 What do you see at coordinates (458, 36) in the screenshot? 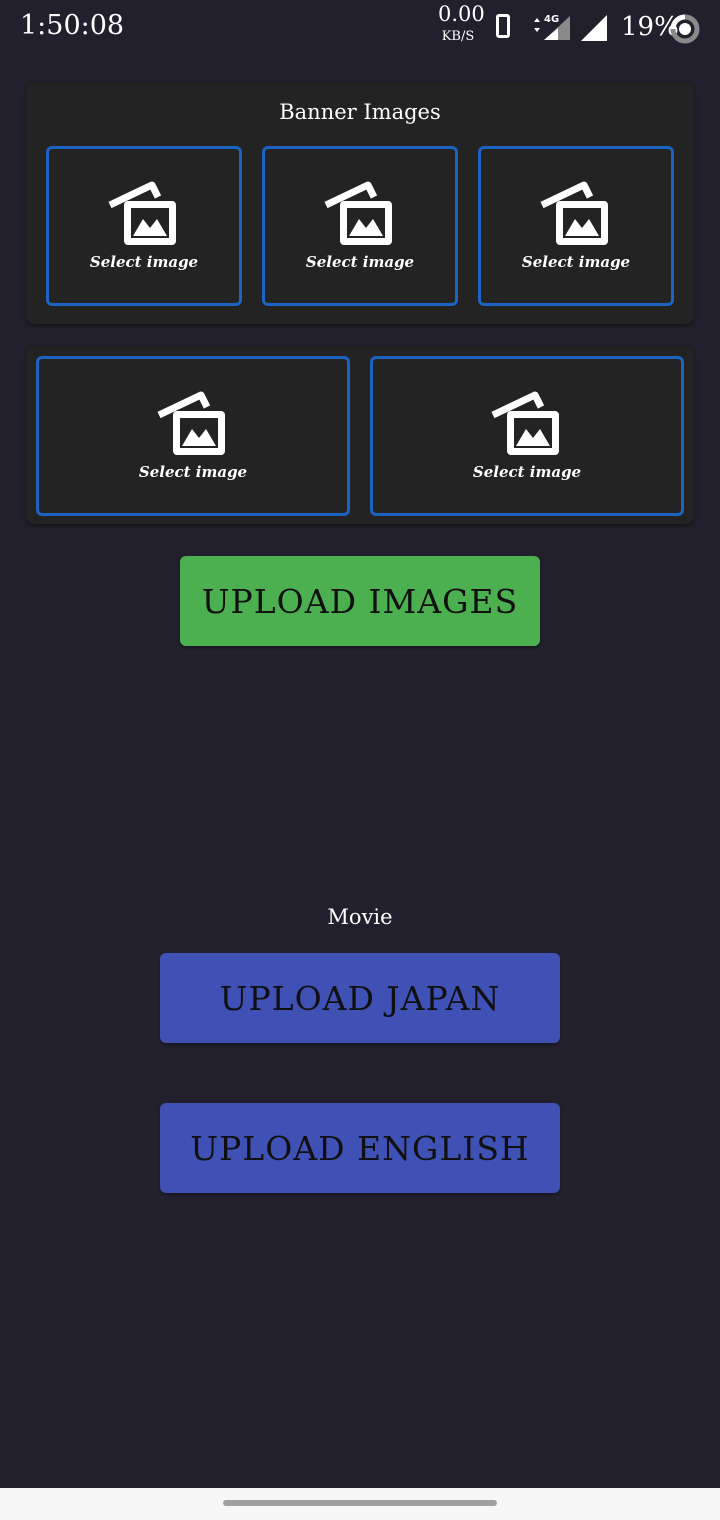
I see `network-speed-unit: KB/S` at bounding box center [458, 36].